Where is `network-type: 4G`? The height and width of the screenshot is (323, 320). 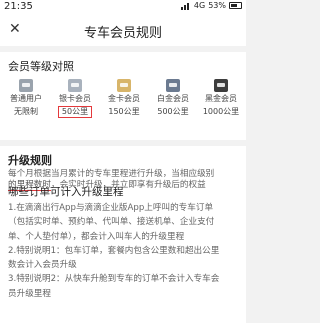
network-type: 4G is located at coordinates (199, 5).